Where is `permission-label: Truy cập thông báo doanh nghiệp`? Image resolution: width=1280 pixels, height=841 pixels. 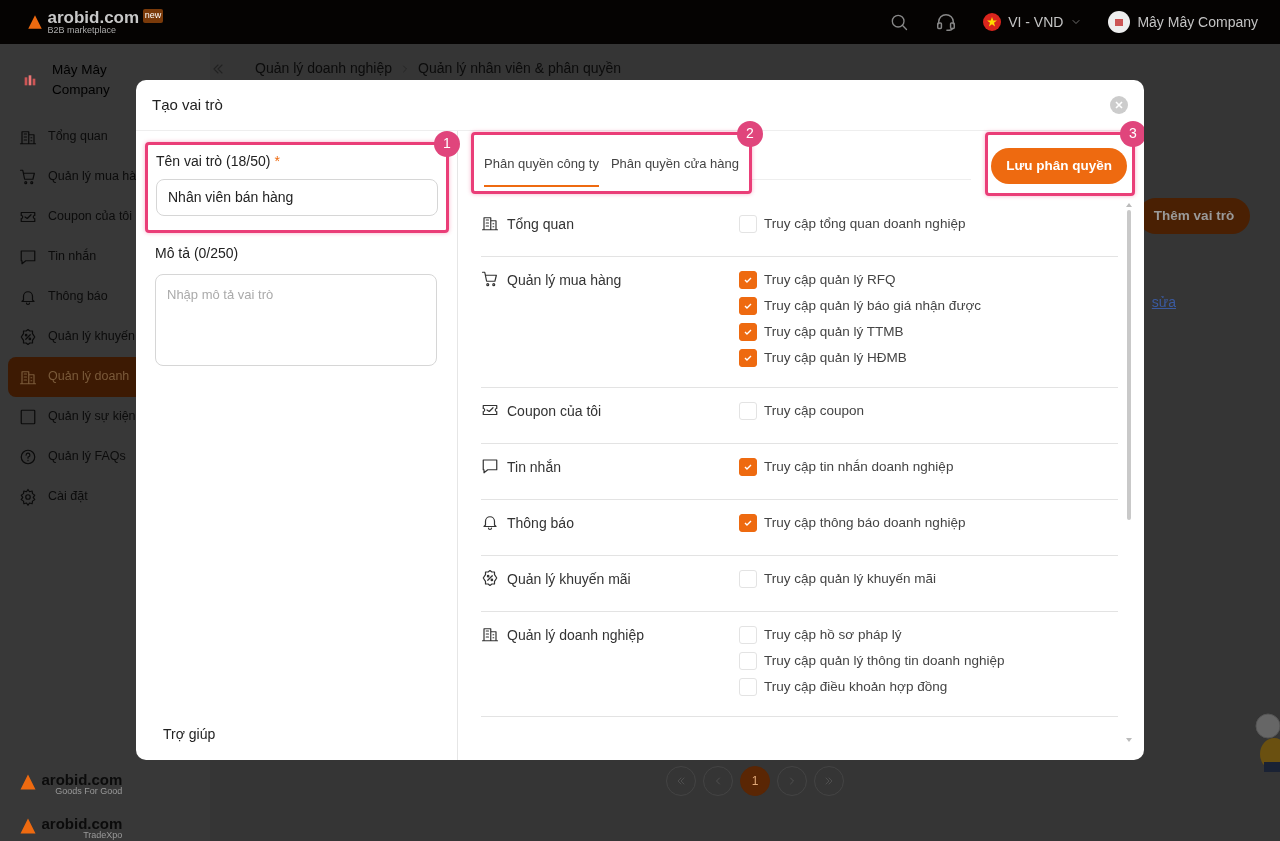
permission-label: Truy cập thông báo doanh nghiệp is located at coordinates (865, 522).